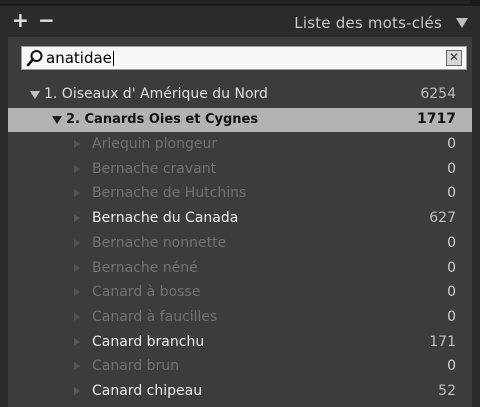 The height and width of the screenshot is (407, 480). Describe the element at coordinates (442, 218) in the screenshot. I see `keyword-count: 627` at that location.